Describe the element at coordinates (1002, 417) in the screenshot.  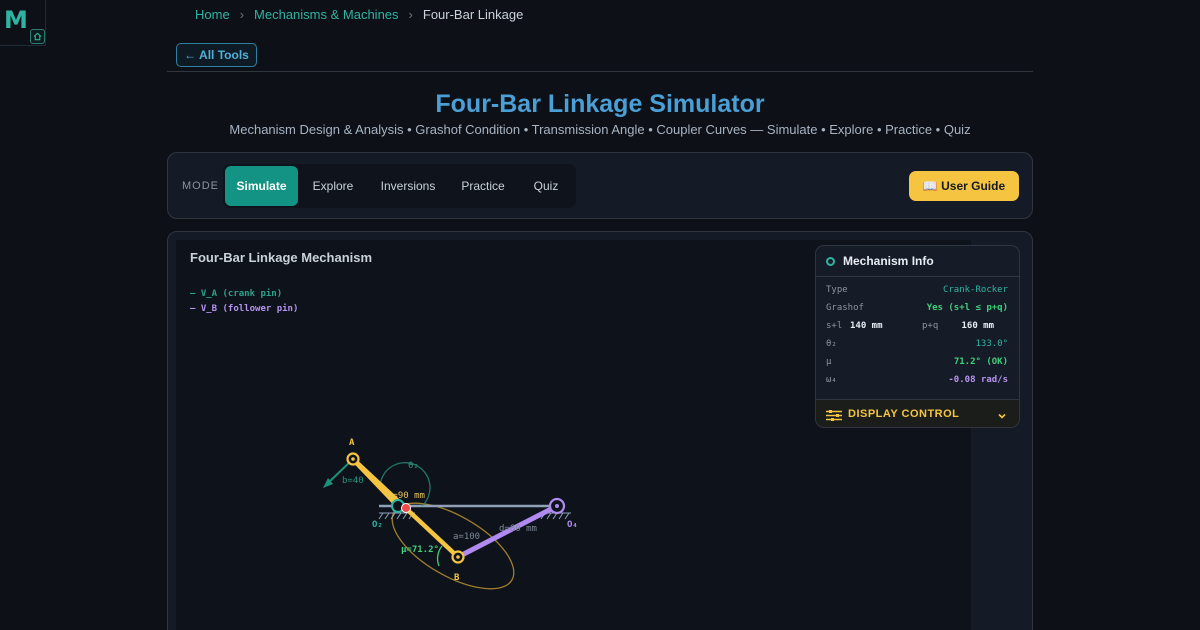
I see `chevron-down-icon` at that location.